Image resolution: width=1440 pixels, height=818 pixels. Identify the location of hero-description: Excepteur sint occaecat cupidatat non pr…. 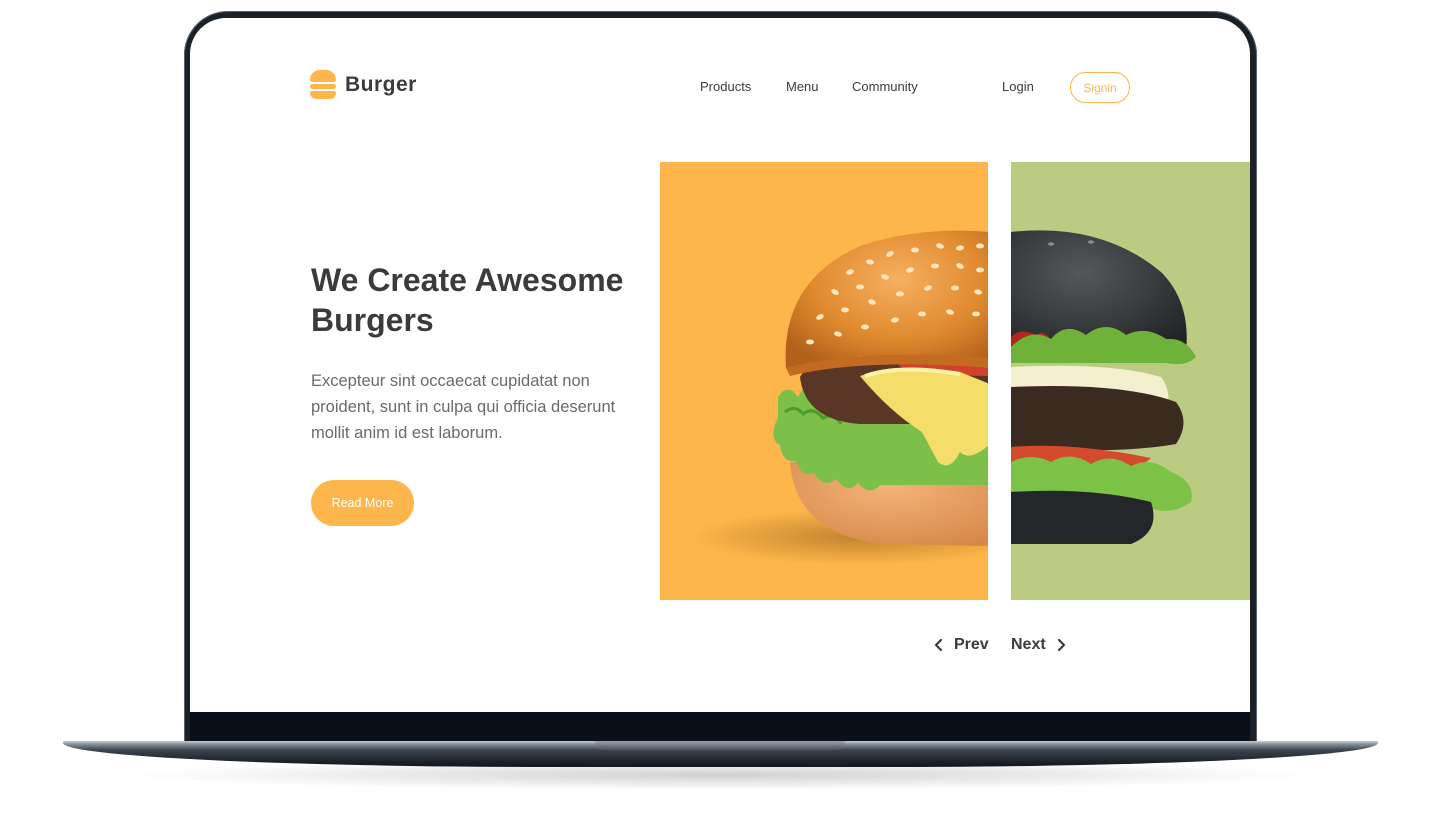
(463, 407).